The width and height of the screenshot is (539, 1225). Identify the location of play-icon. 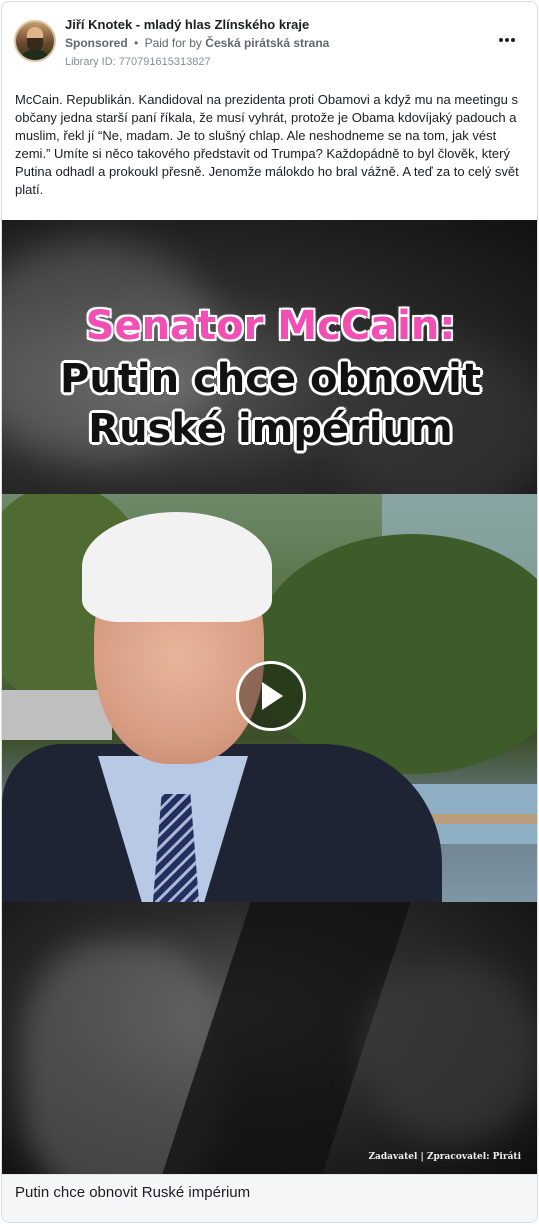
(272, 696).